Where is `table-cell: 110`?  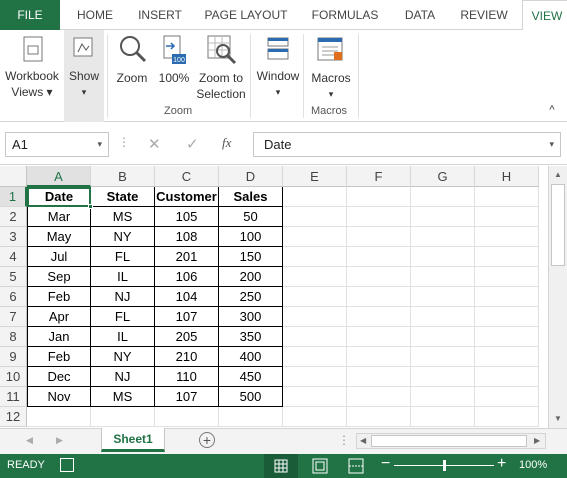
table-cell: 110 is located at coordinates (187, 377).